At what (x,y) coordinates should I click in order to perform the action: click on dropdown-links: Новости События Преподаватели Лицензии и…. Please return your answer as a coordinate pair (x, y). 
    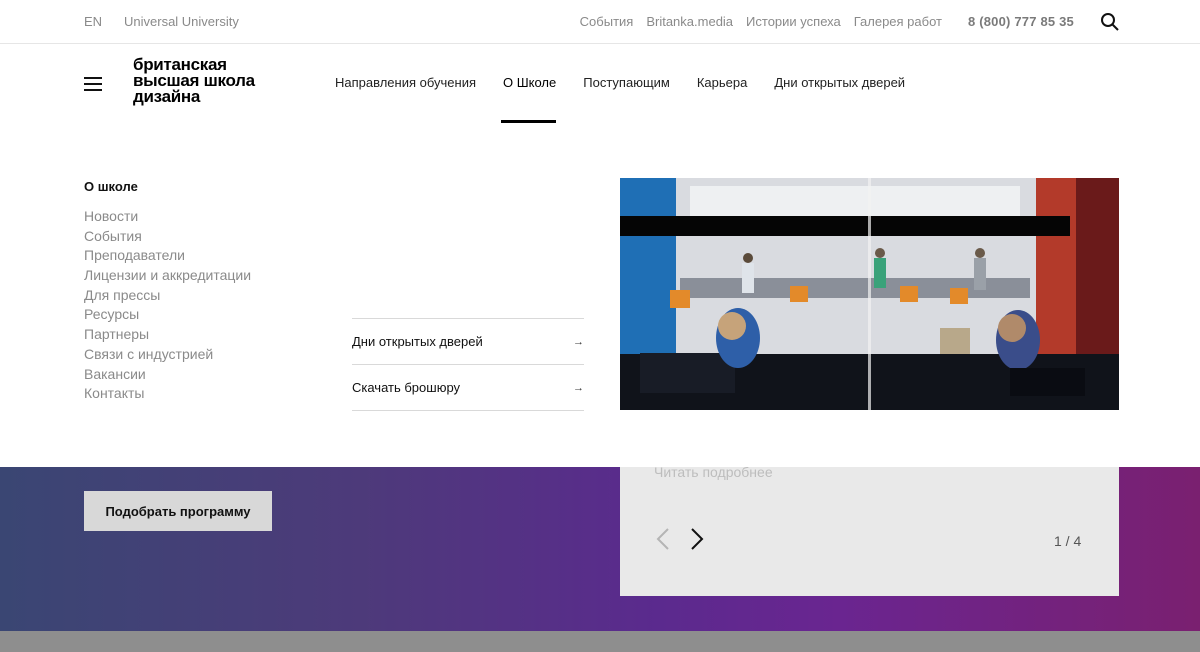
    Looking at the image, I should click on (167, 305).